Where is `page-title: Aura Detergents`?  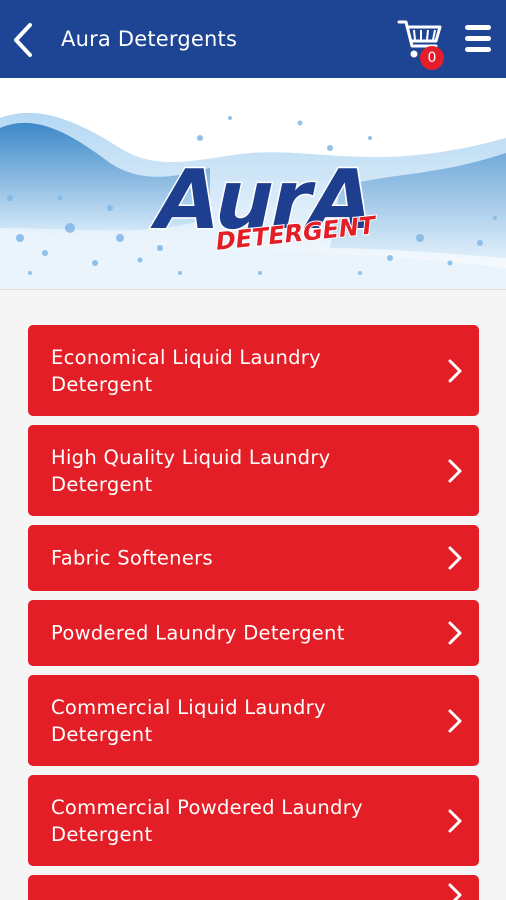 page-title: Aura Detergents is located at coordinates (149, 39).